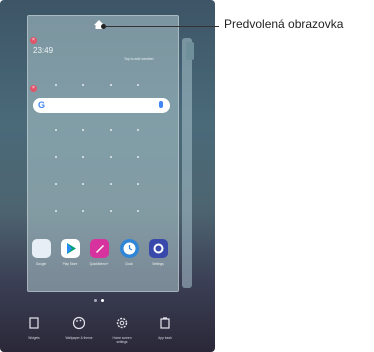  I want to click on play-store-icon, so click(70, 248).